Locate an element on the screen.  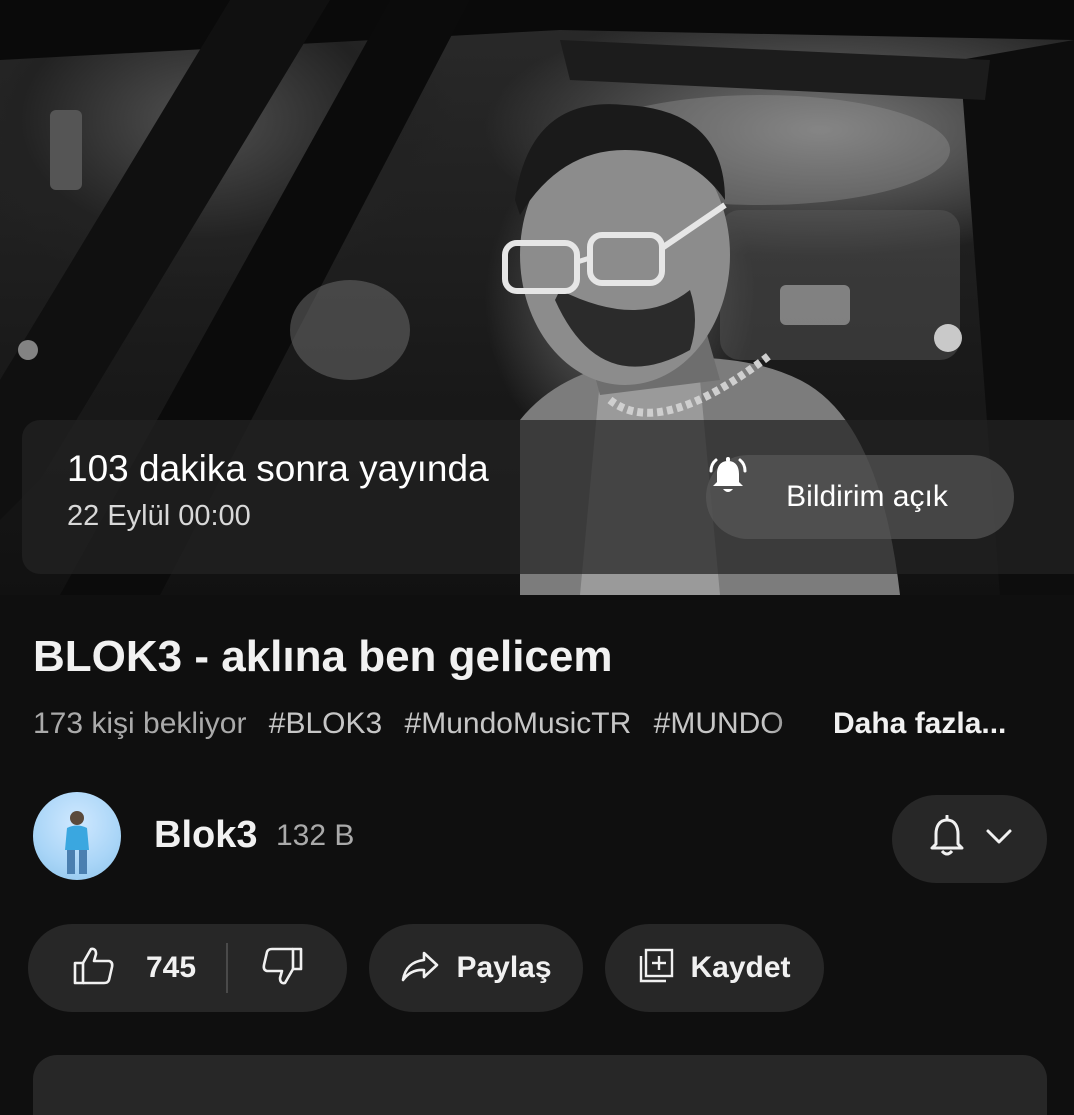
playlist-add-icon is located at coordinates (656, 968).